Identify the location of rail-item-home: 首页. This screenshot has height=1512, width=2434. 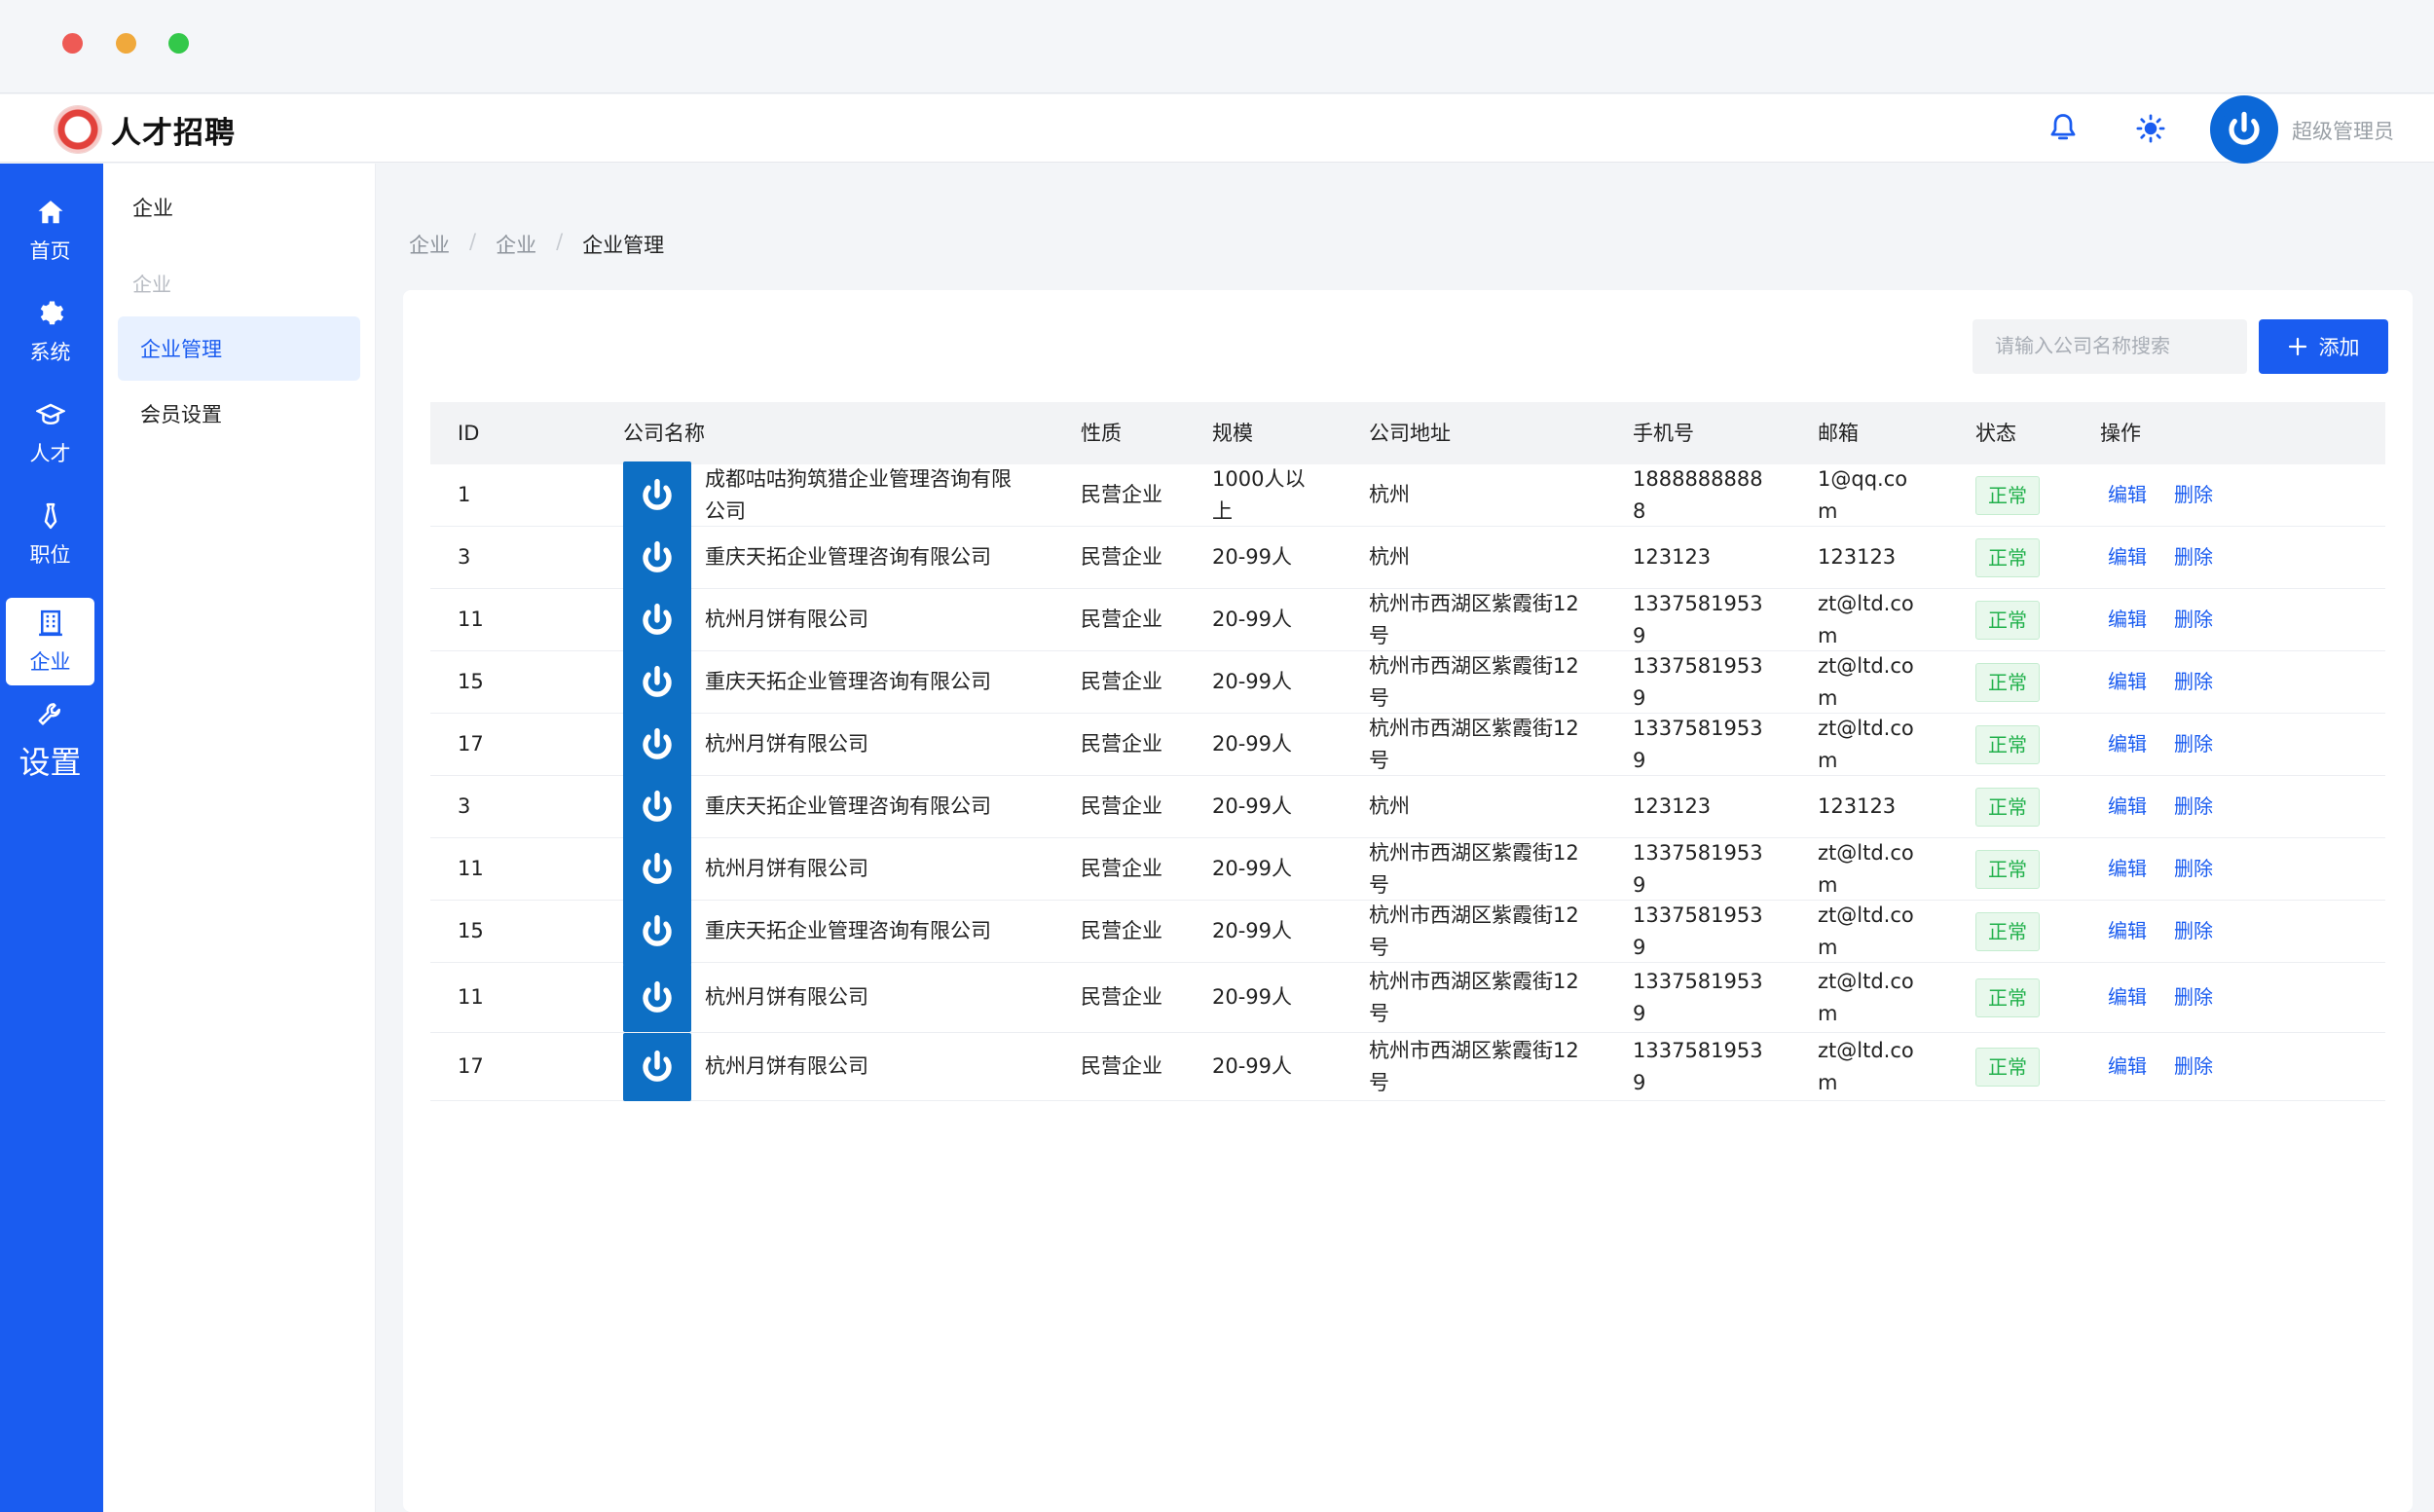
(50, 231).